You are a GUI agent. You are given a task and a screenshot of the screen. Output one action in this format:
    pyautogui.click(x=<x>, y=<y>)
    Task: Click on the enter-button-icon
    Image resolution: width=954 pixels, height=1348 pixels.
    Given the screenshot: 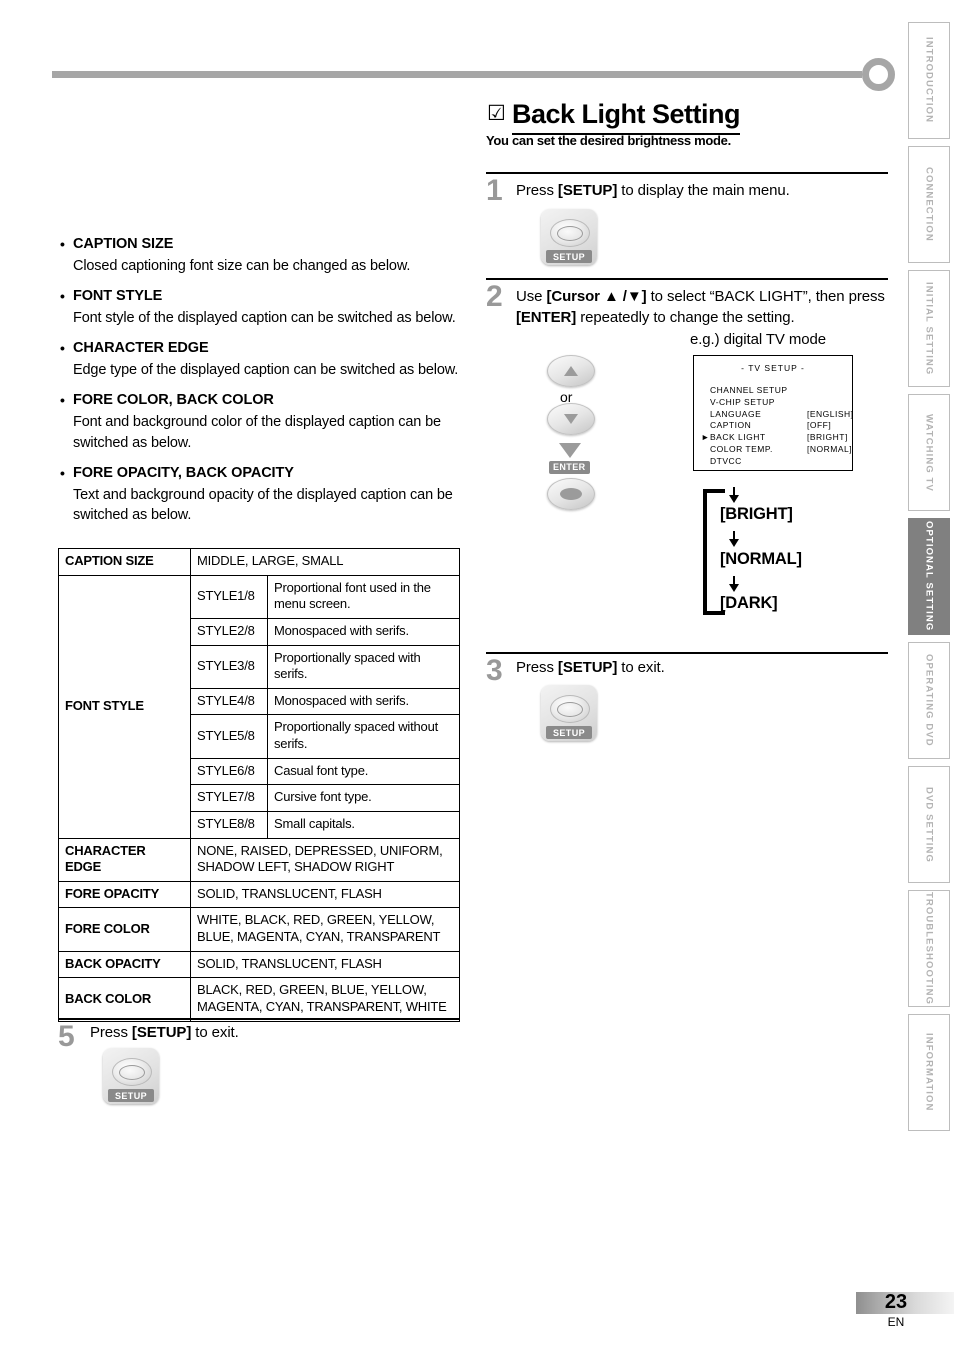 What is the action you would take?
    pyautogui.click(x=571, y=494)
    